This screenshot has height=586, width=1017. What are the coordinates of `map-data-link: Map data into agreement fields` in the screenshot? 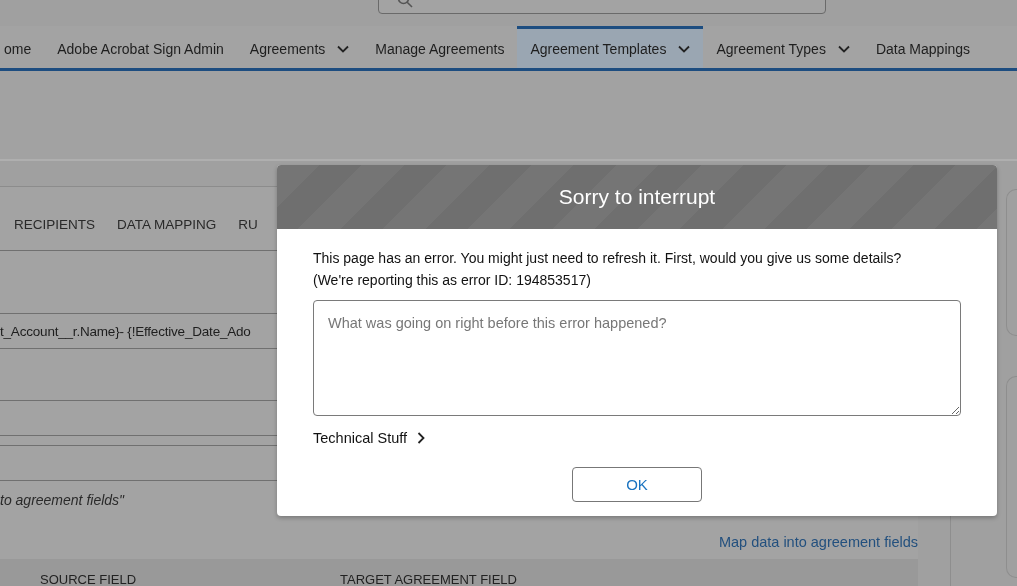 It's located at (818, 542).